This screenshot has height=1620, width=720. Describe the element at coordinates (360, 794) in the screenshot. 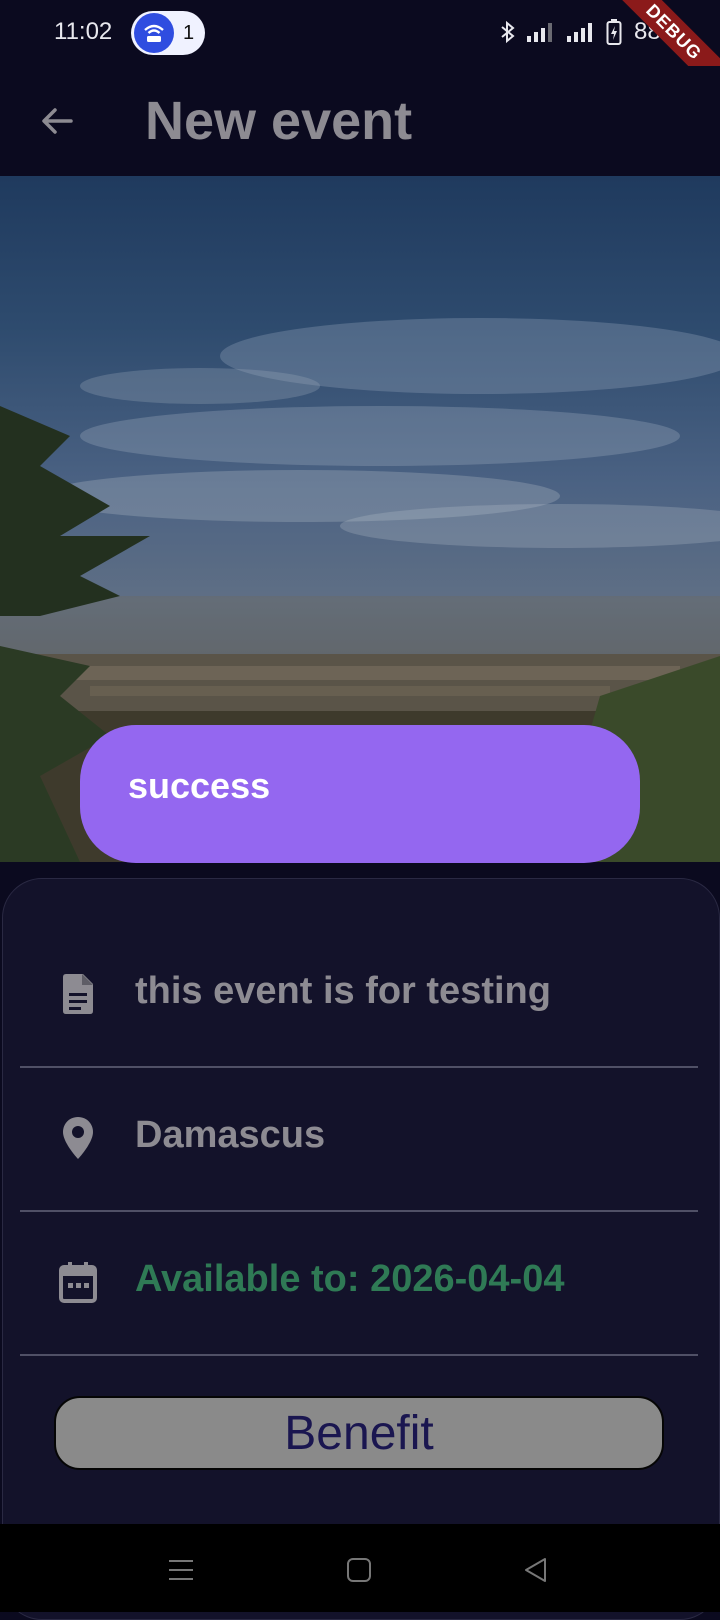

I see `success-snackbar: success` at that location.